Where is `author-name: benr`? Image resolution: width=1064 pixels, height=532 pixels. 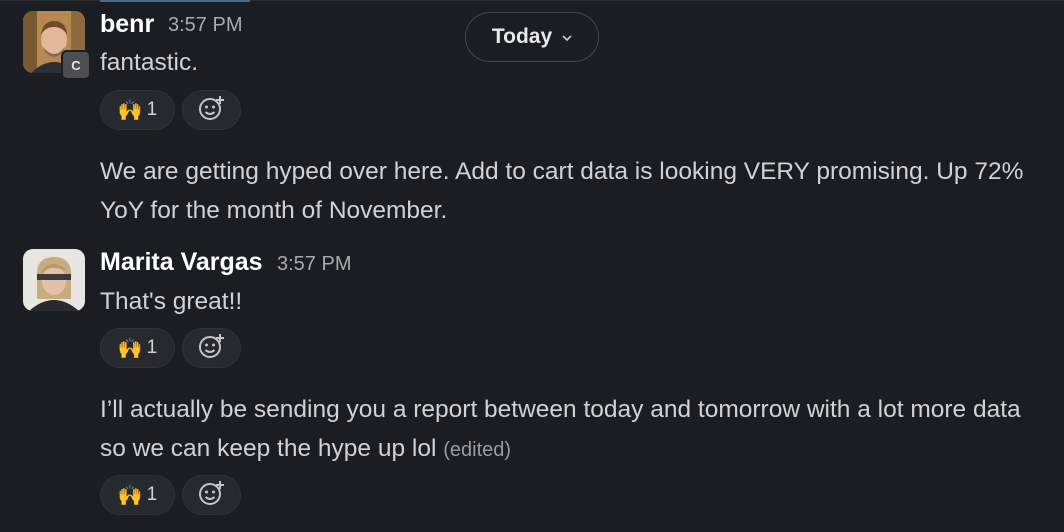
author-name: benr is located at coordinates (127, 24).